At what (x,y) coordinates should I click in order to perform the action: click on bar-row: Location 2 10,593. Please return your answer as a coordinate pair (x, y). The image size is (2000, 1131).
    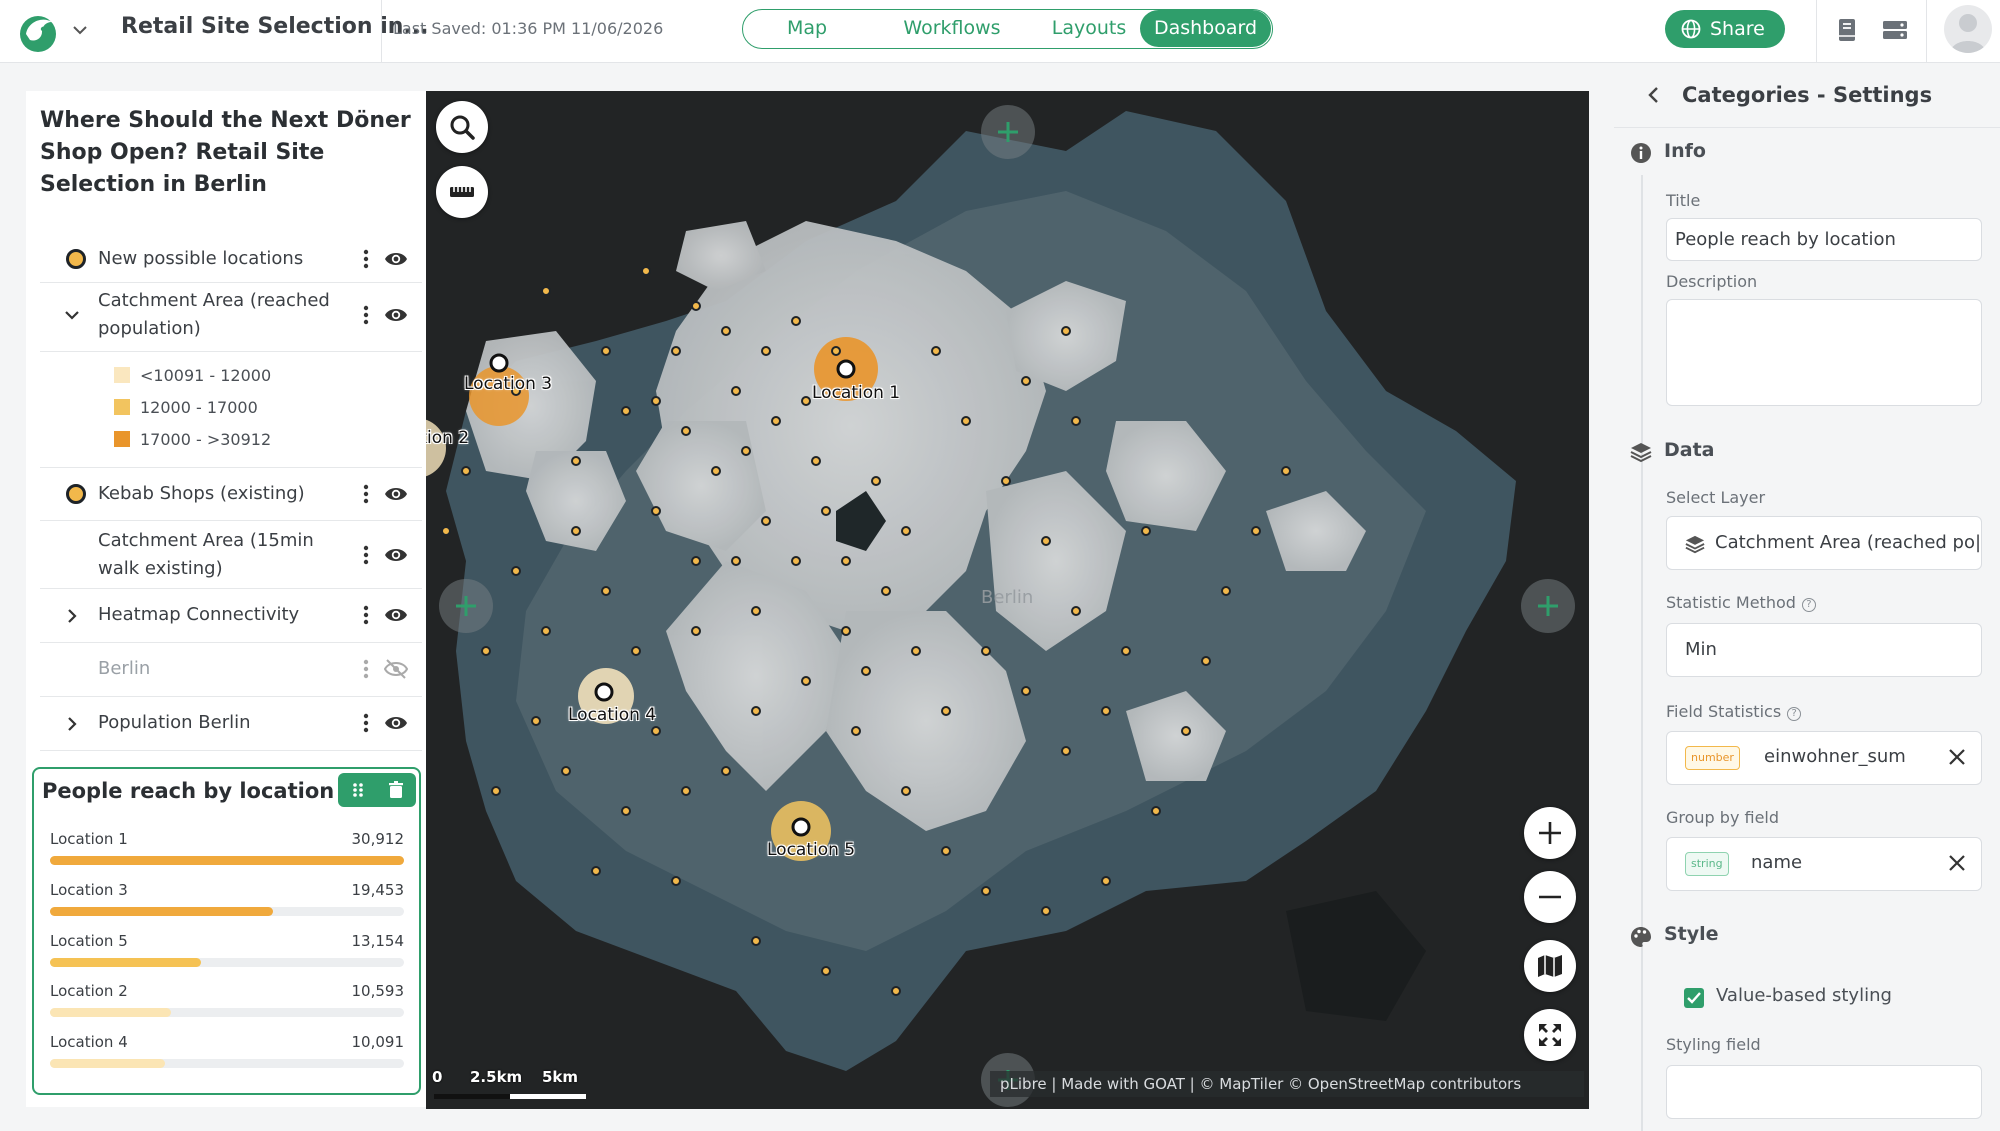
    Looking at the image, I should click on (227, 1002).